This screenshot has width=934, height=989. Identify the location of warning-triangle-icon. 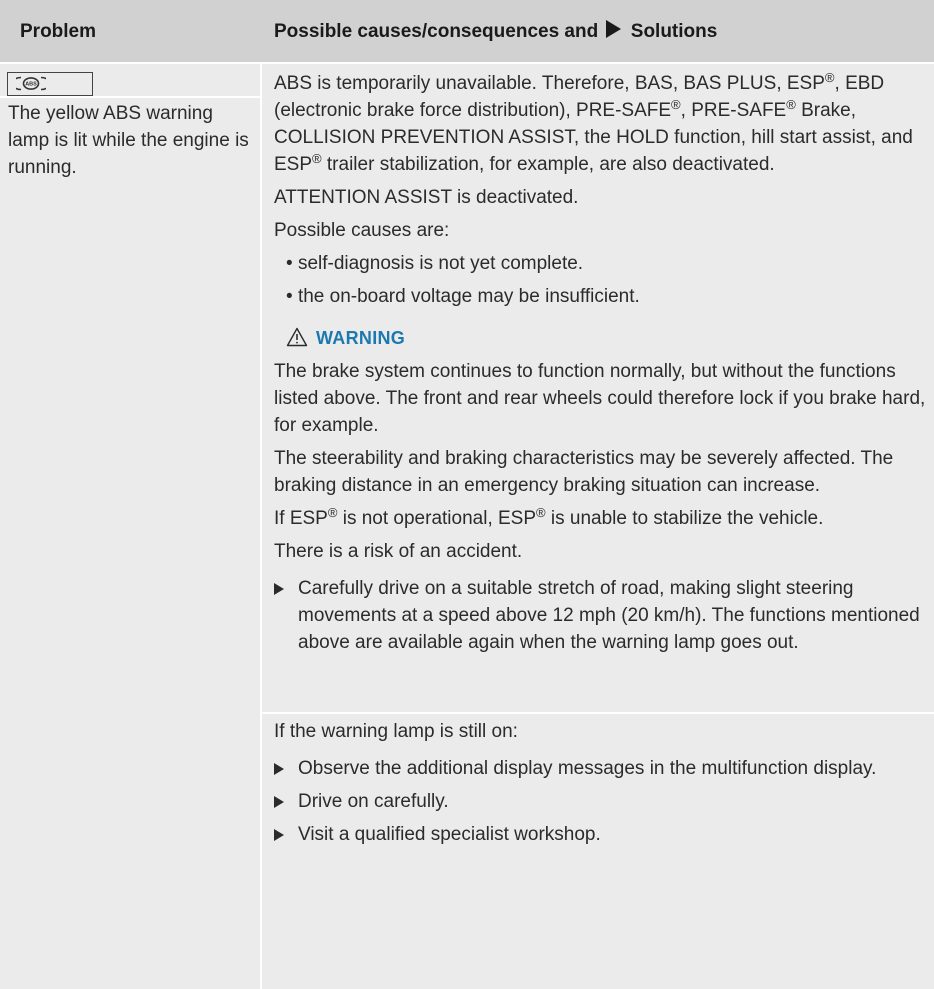
(297, 337).